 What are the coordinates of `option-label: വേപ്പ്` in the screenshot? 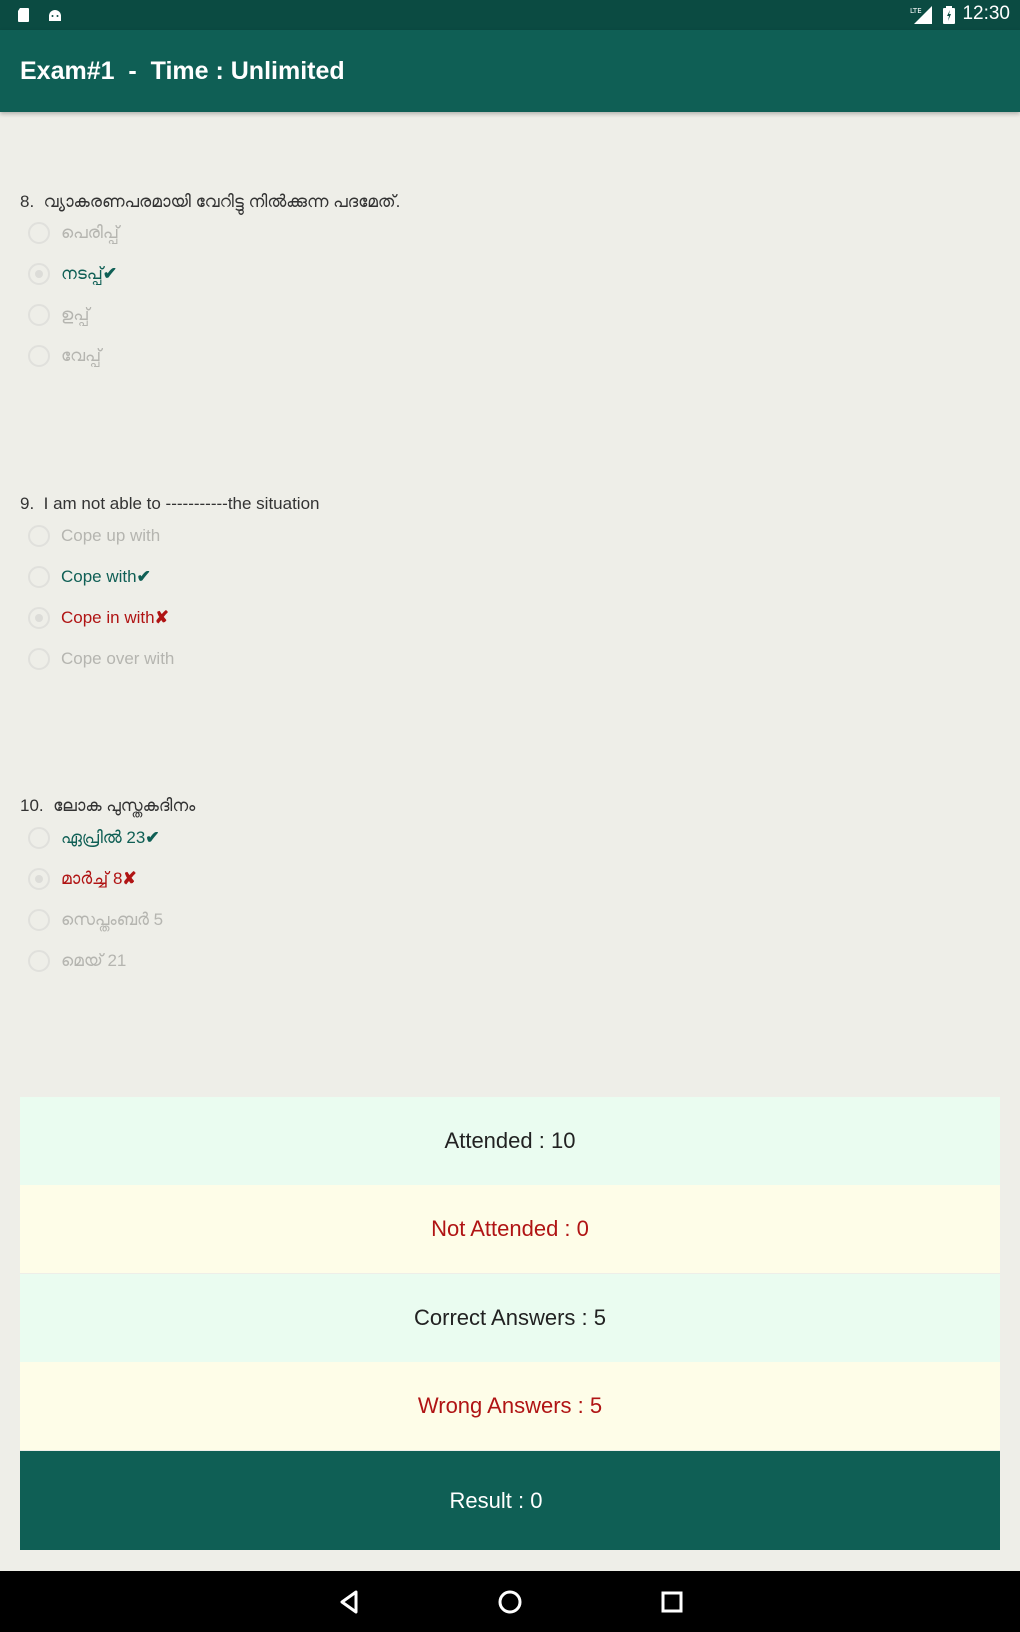 It's located at (81, 355).